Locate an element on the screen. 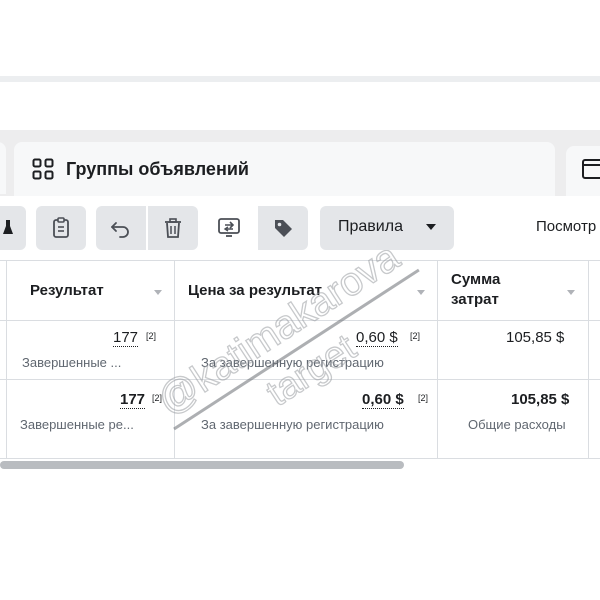 The height and width of the screenshot is (600, 600). export-button is located at coordinates (229, 228).